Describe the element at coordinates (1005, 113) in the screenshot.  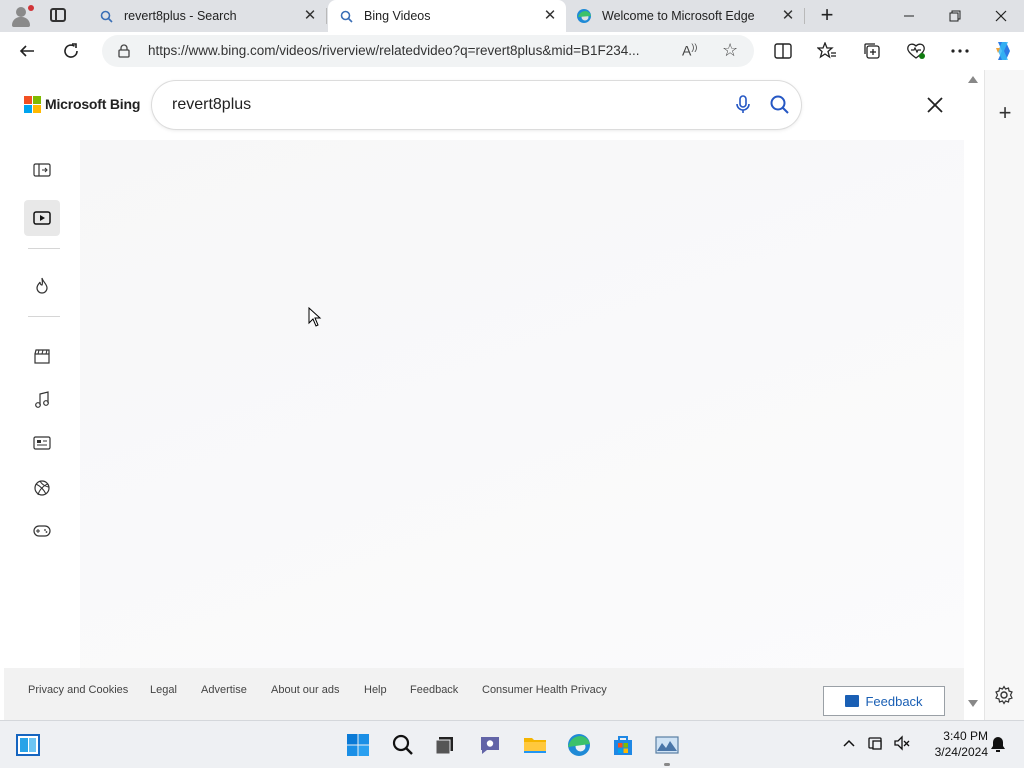
I see `add-sidebar-app-icon: +` at that location.